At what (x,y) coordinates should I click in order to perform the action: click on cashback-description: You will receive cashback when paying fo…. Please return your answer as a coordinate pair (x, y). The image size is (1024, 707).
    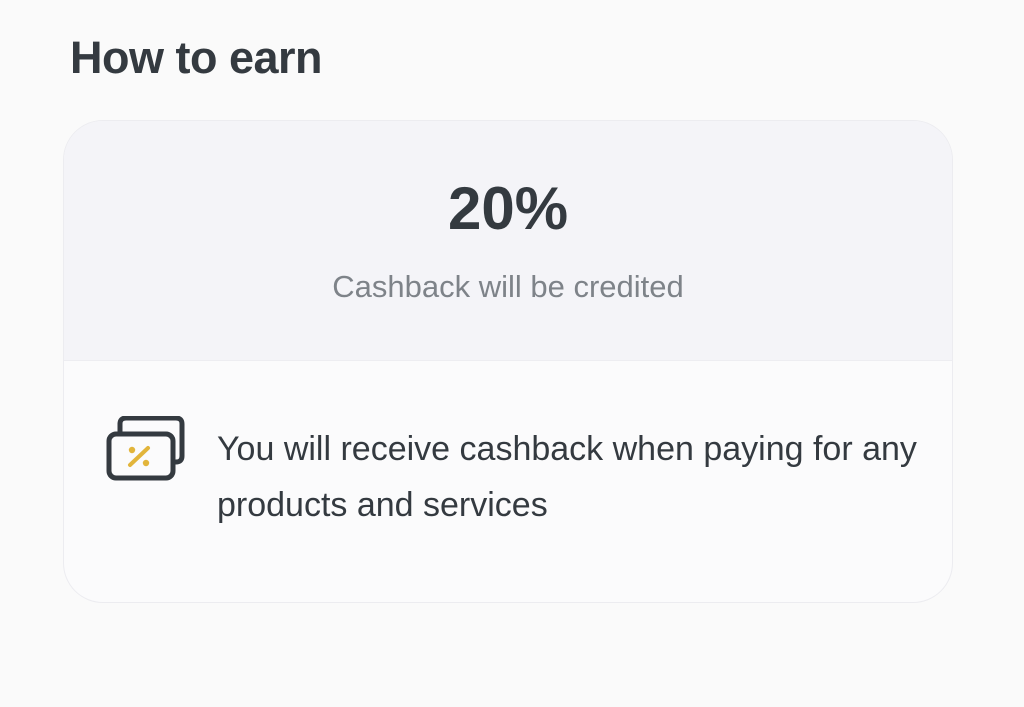
    Looking at the image, I should click on (567, 477).